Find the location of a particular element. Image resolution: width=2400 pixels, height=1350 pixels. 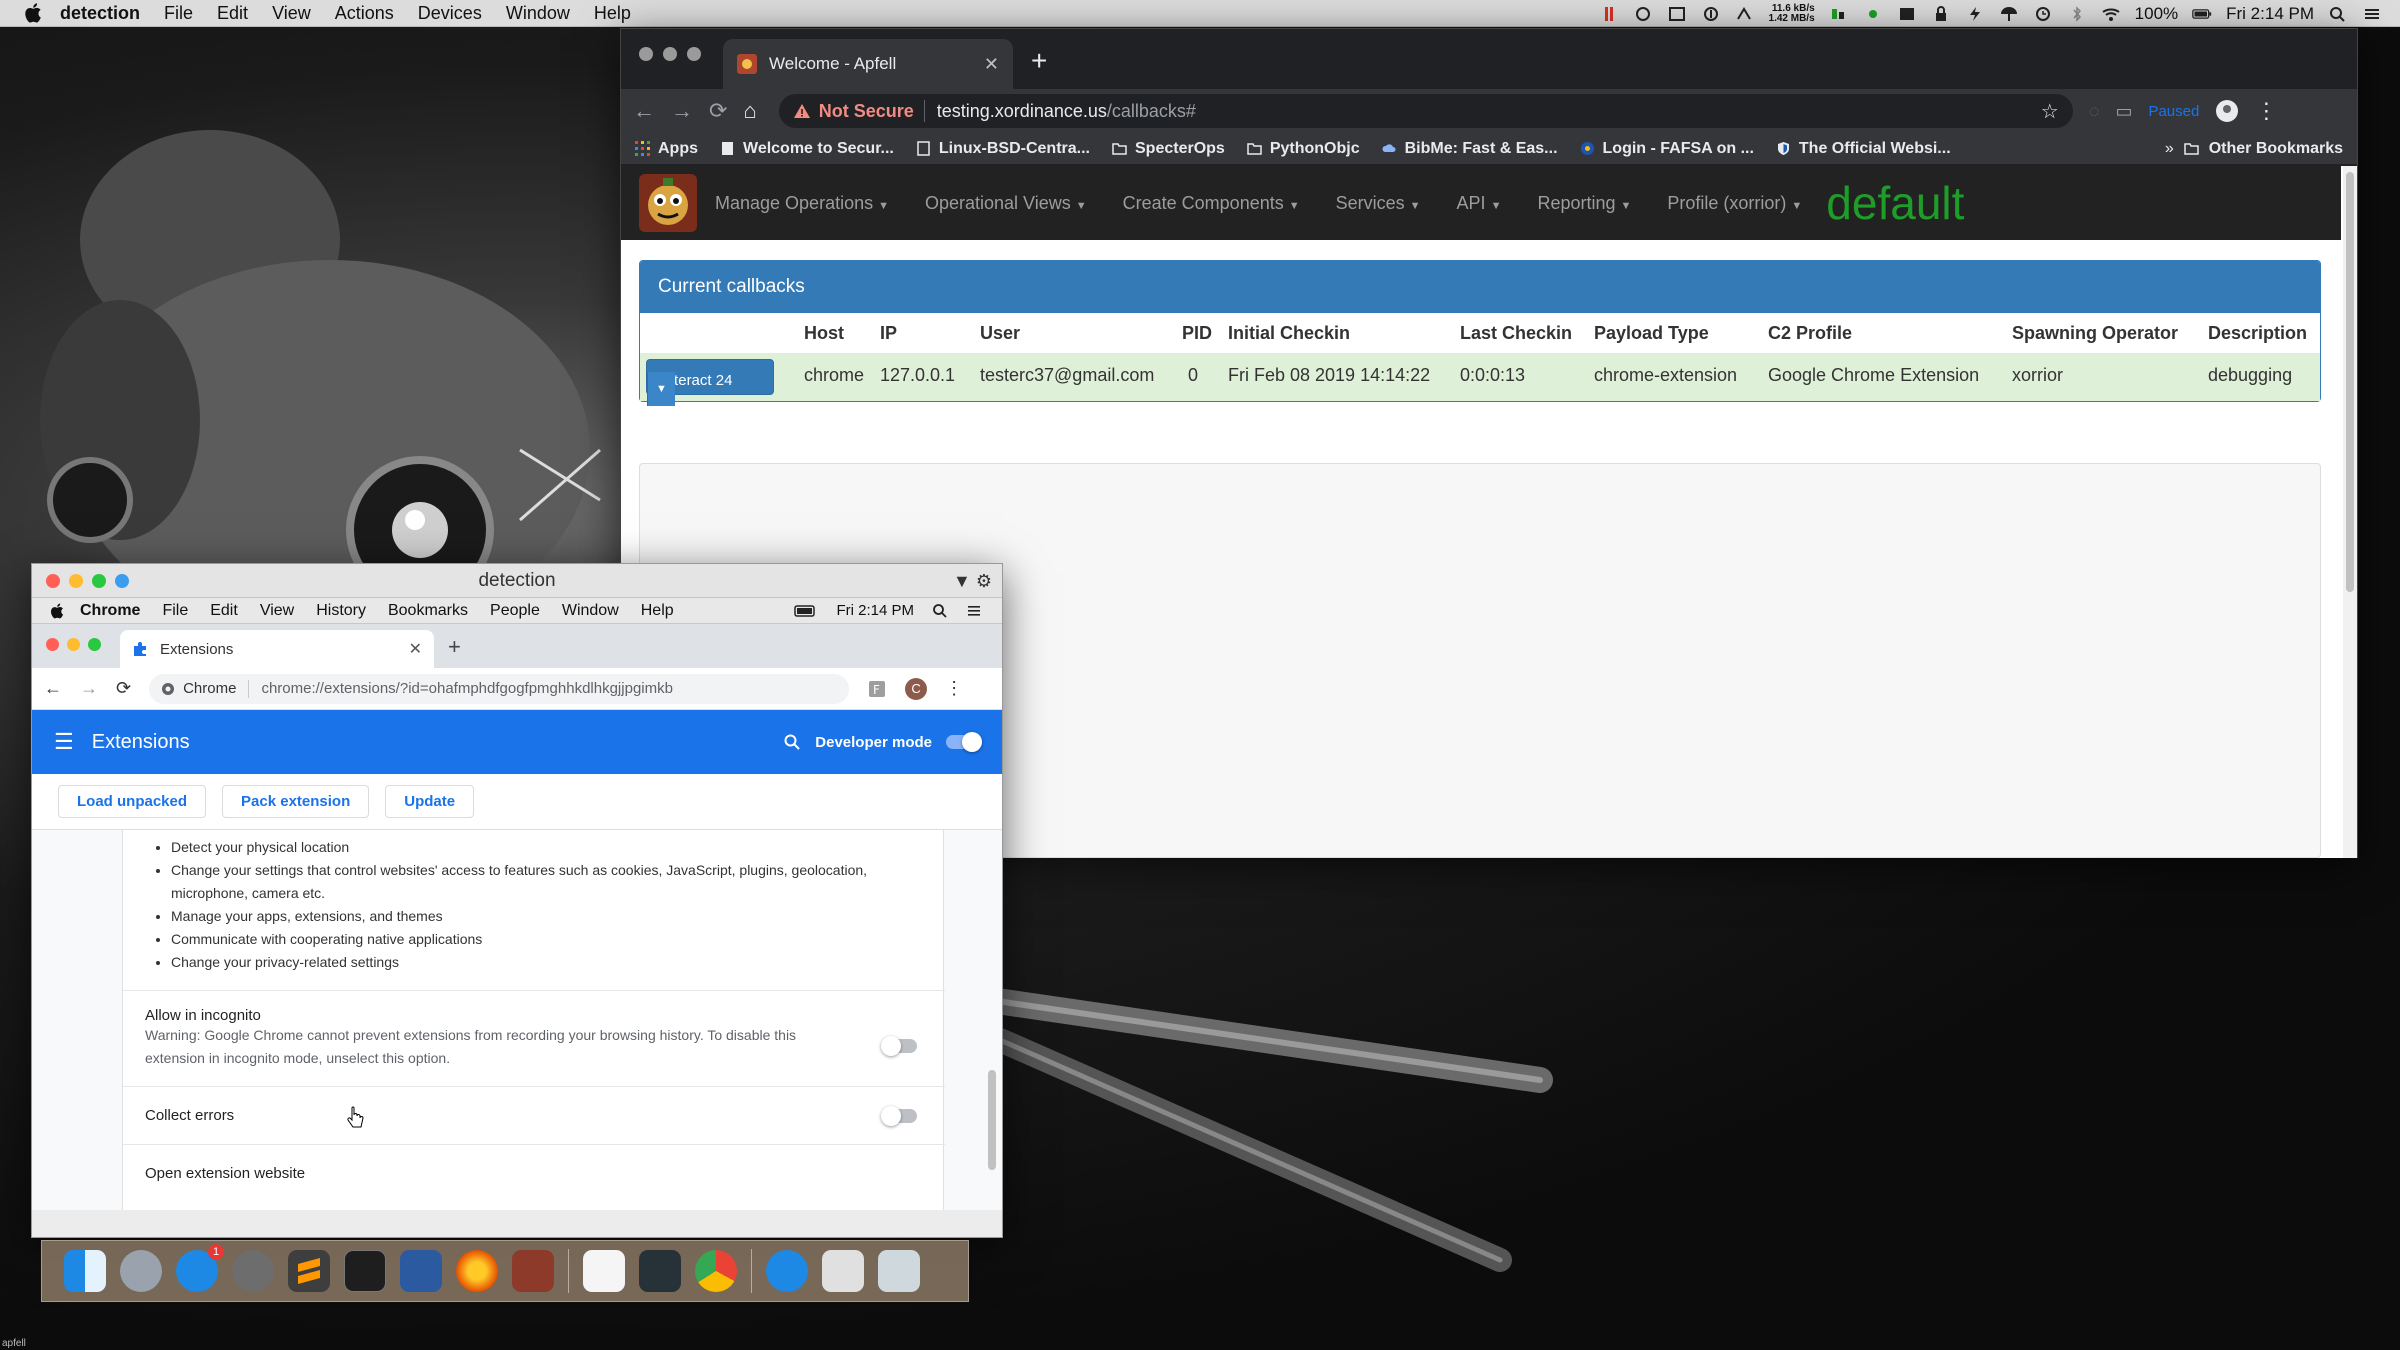

interact-button: Interact 24 ▼ is located at coordinates (710, 382).